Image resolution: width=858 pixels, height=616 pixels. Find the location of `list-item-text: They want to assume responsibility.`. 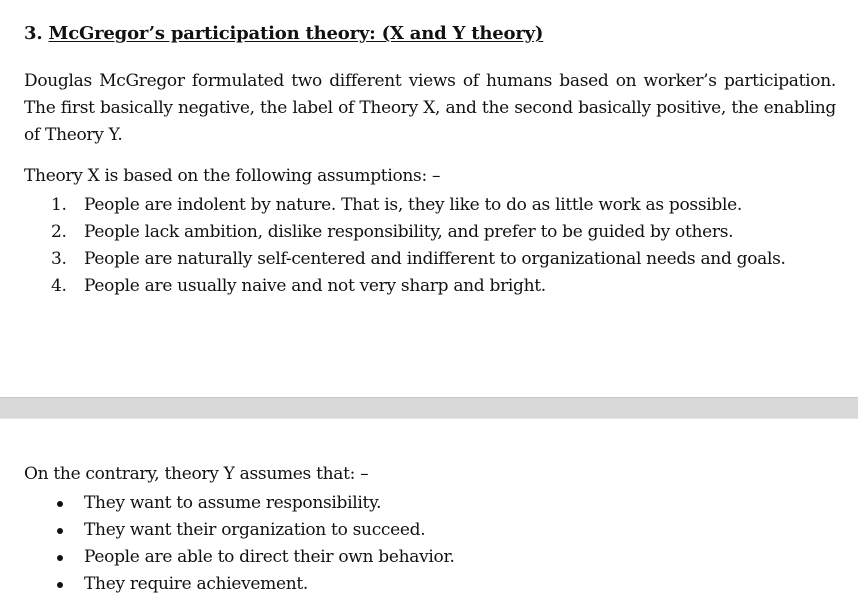

list-item-text: They want to assume responsibility. is located at coordinates (233, 503).